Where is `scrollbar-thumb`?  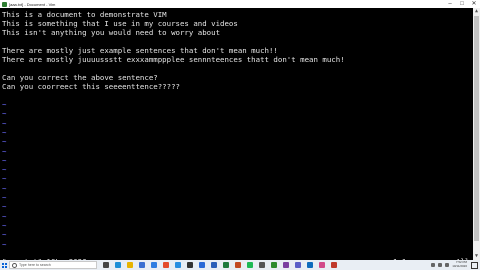
scrollbar-thumb is located at coordinates (476, 128).